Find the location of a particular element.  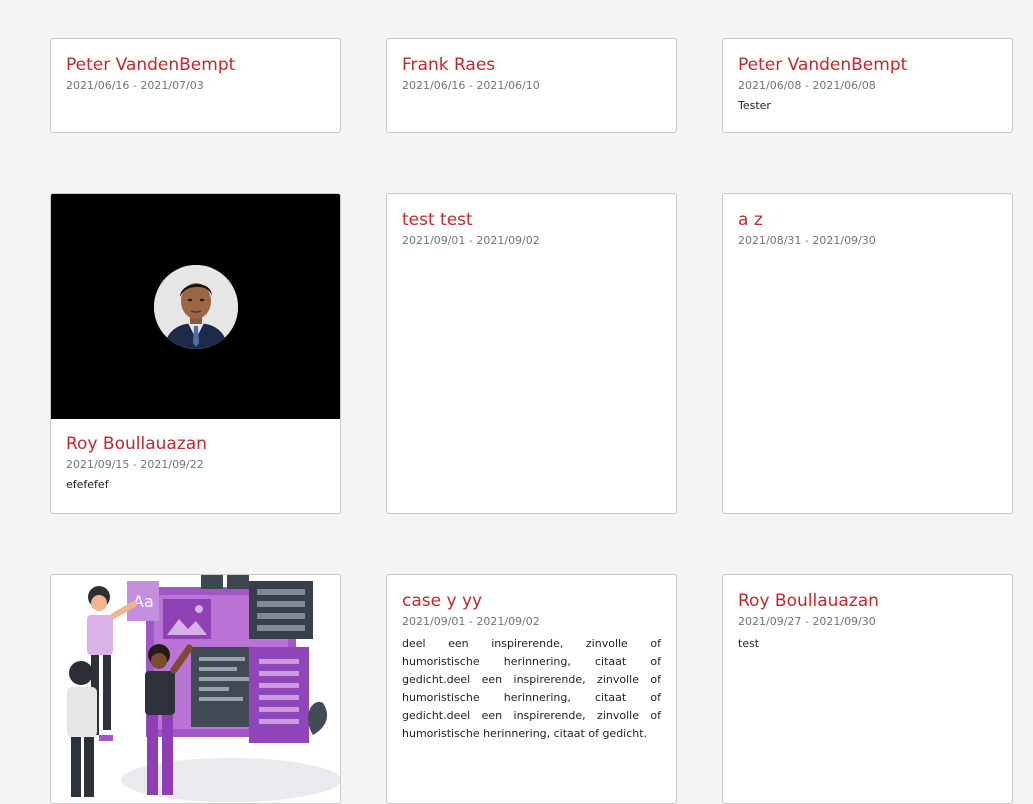

card-title: case y yy is located at coordinates (442, 601).